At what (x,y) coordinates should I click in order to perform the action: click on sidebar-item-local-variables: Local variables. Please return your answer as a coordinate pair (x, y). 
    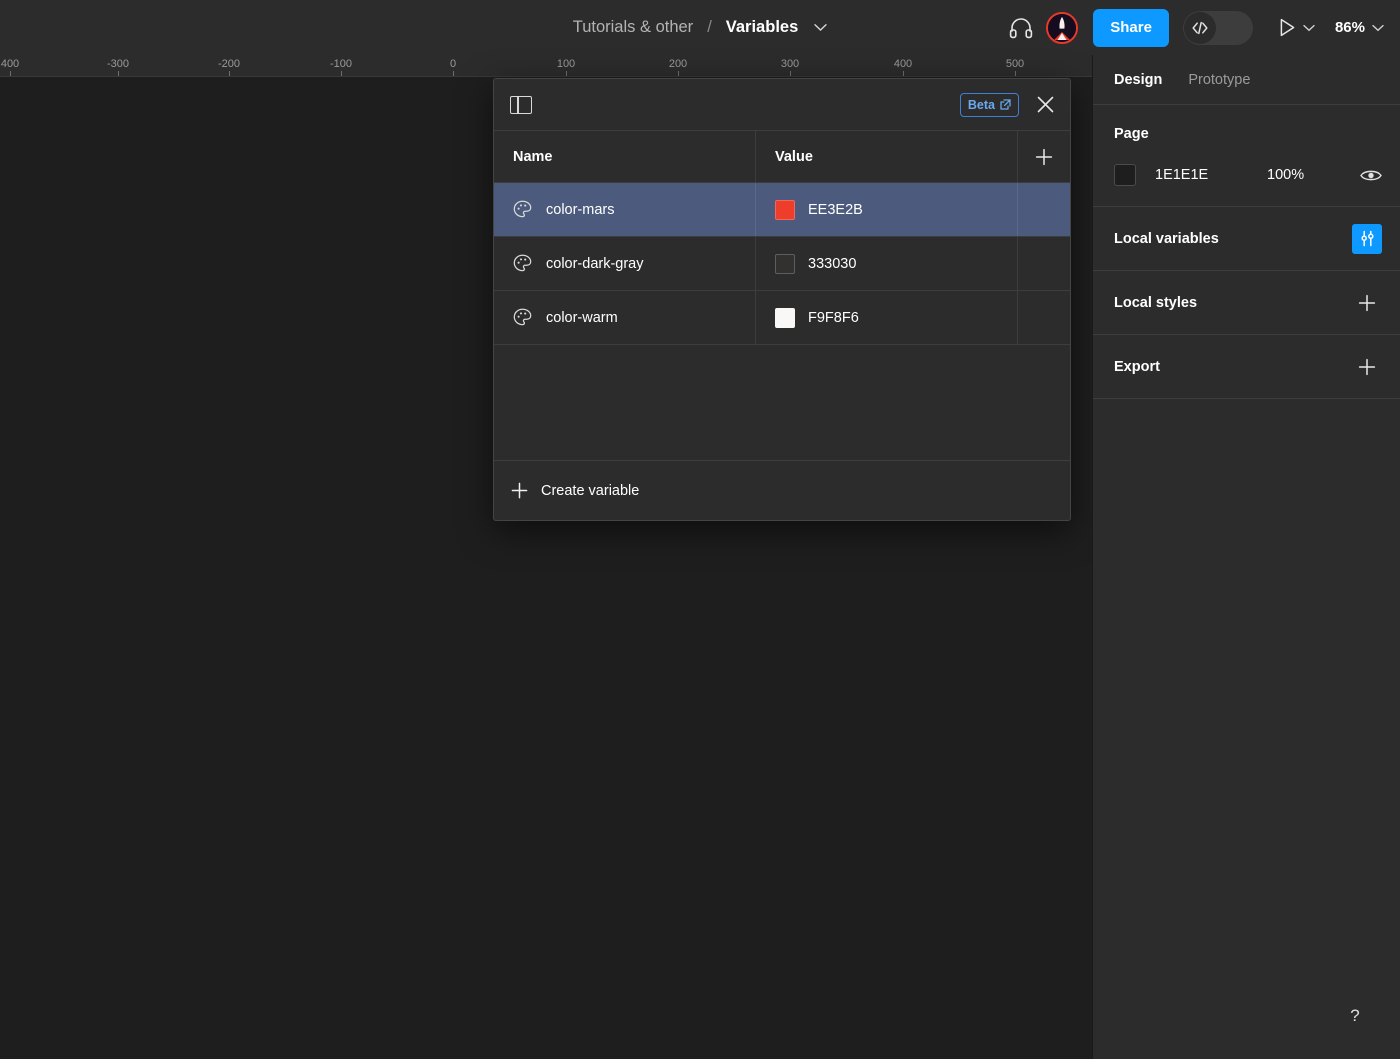
    Looking at the image, I should click on (1246, 239).